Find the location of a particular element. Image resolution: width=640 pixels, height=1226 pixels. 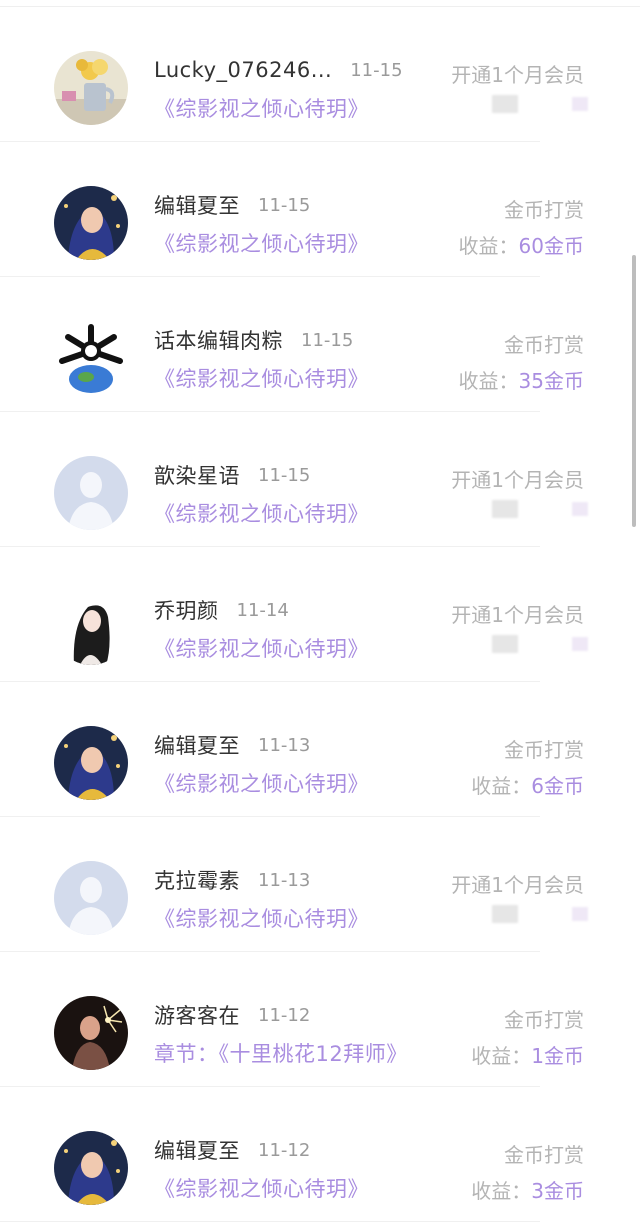

chapter-title: 章节：《十里桃花12拜师》 is located at coordinates (281, 1053).